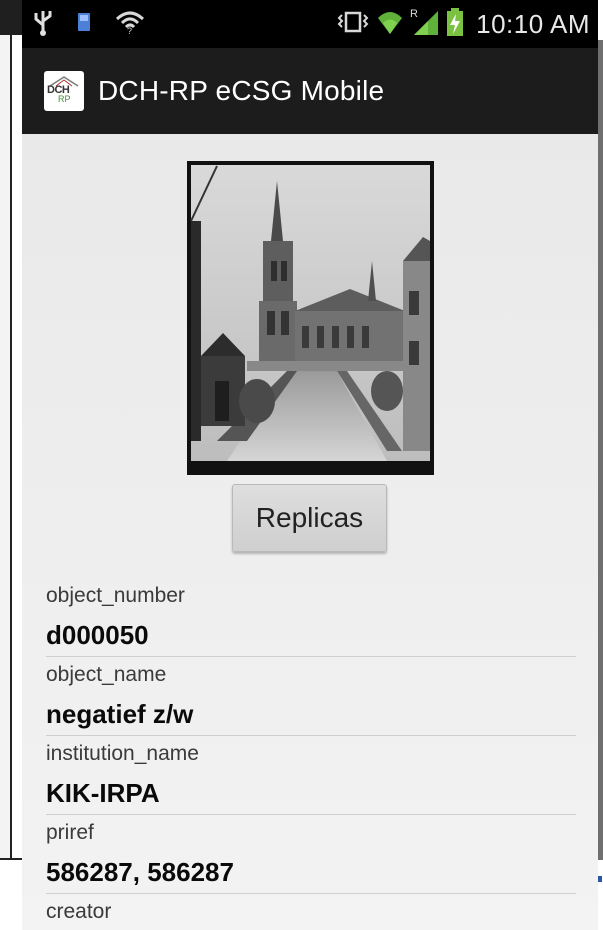 The height and width of the screenshot is (930, 603). What do you see at coordinates (79, 911) in the screenshot?
I see `field-label: creator` at bounding box center [79, 911].